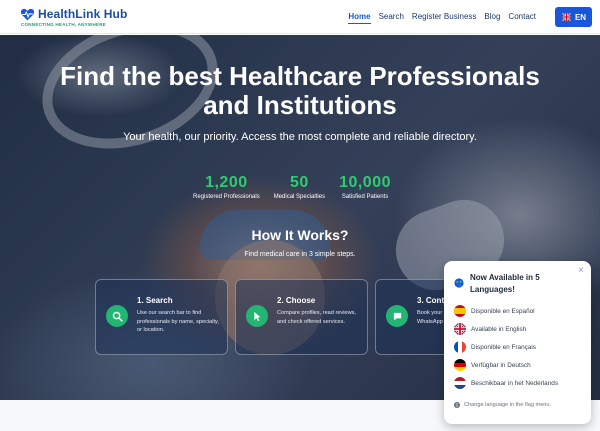 This screenshot has width=600, height=431. I want to click on popup-footer-text: Change language in the flag menu., so click(508, 405).